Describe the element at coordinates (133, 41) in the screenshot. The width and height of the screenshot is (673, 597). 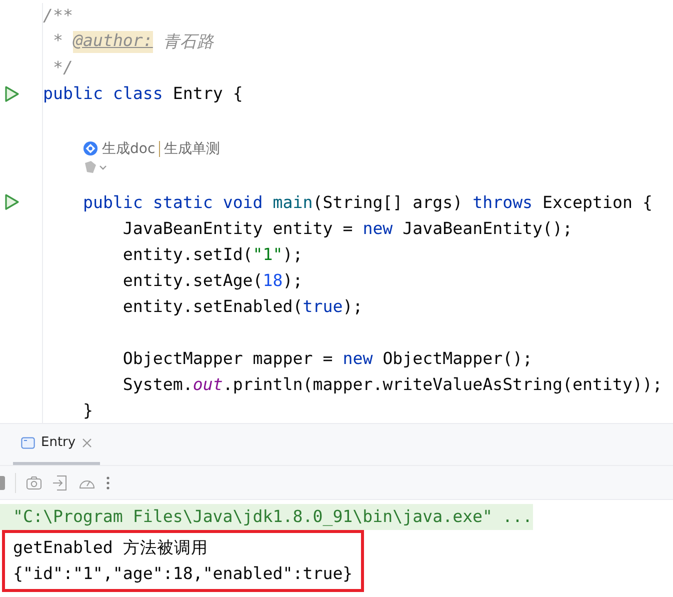
I see `code-line: * @author: 青石路` at that location.